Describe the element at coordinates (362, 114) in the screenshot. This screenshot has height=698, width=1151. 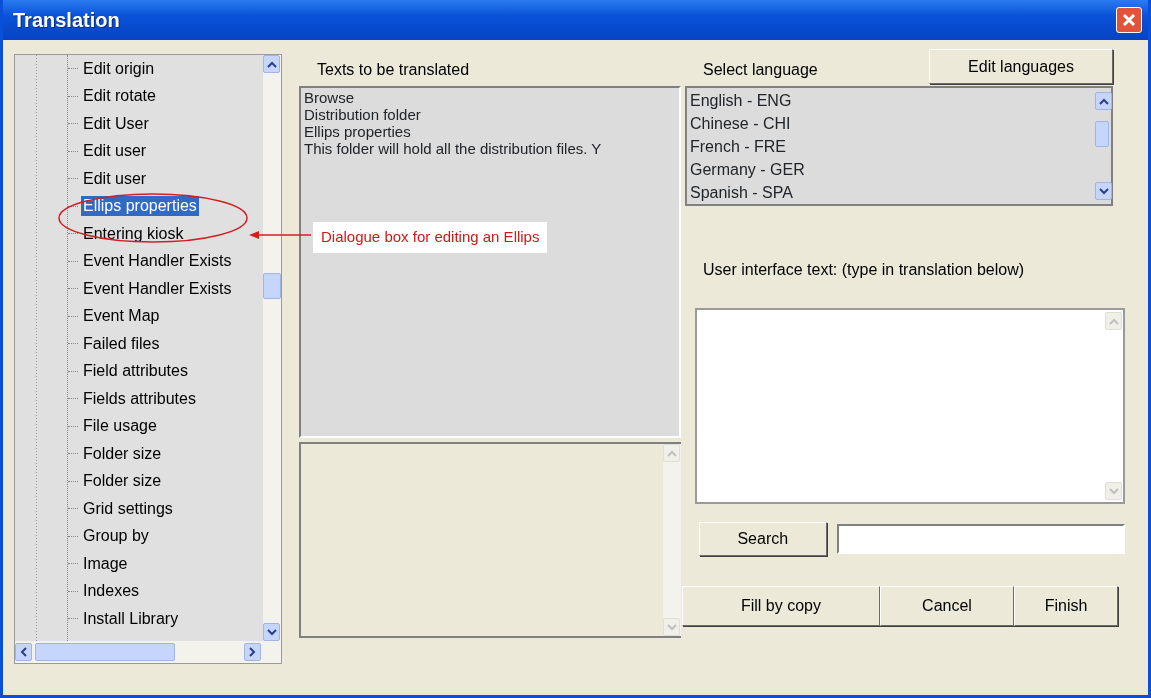
I see `text-item: Distribution folder` at that location.